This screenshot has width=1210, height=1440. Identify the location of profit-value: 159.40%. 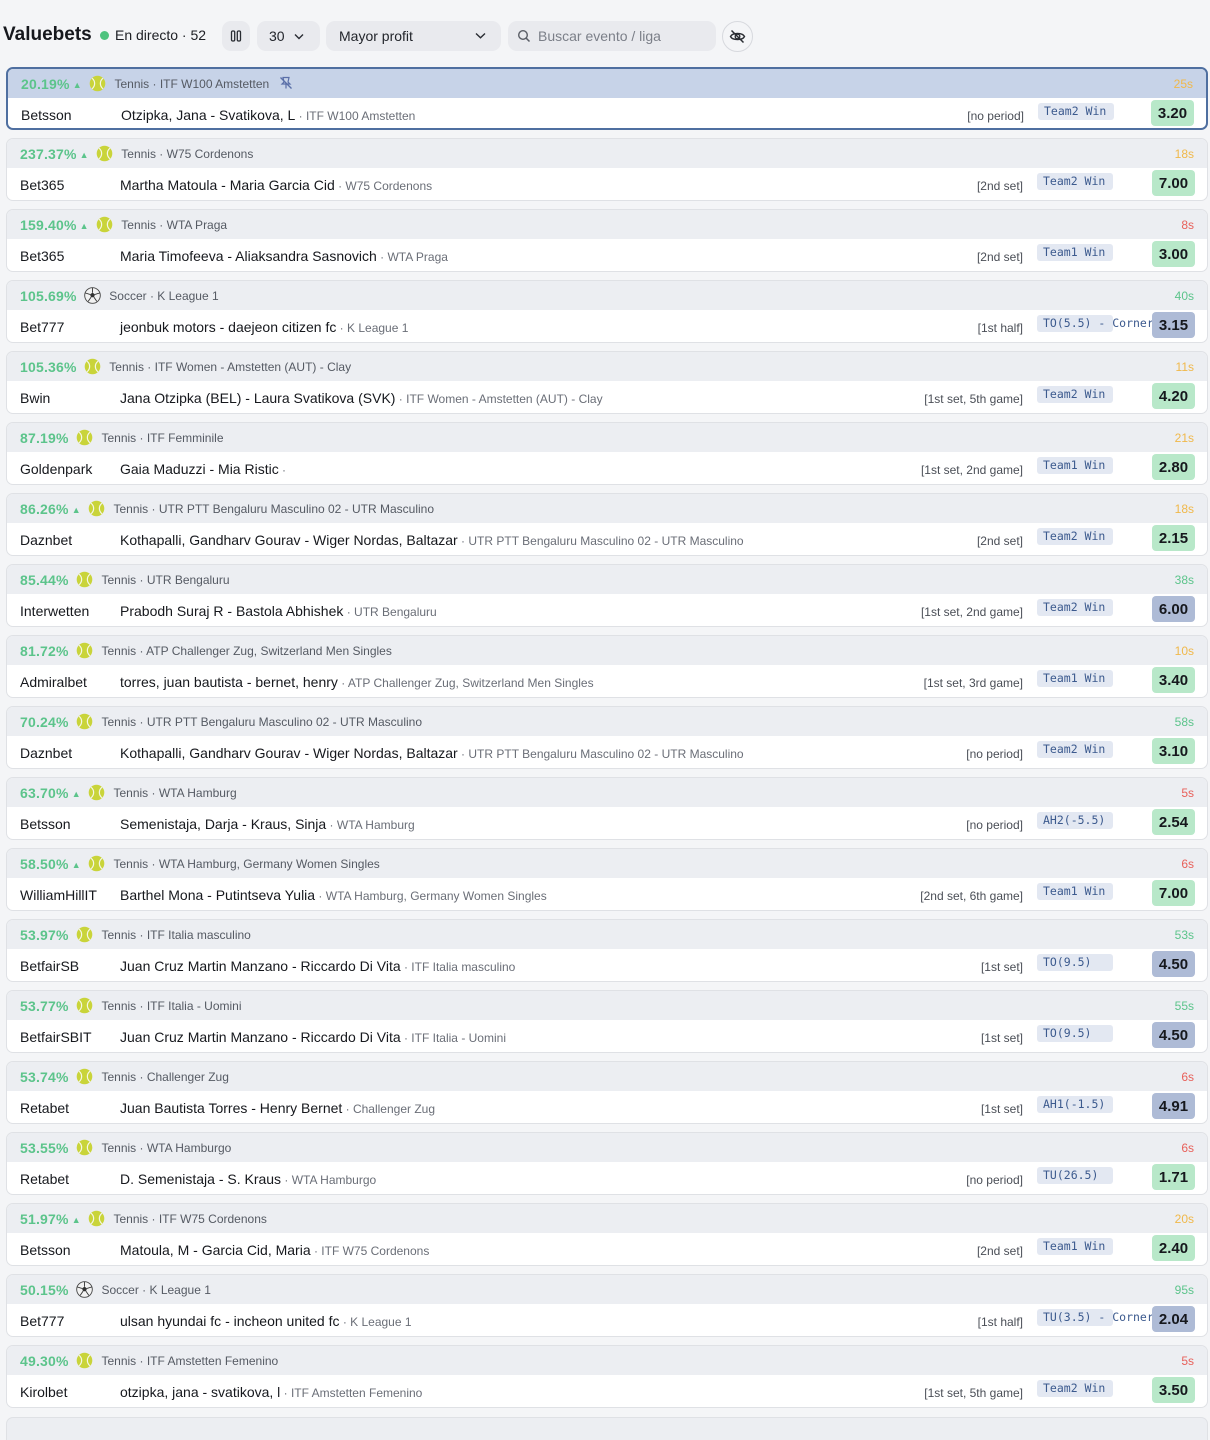
(48, 225).